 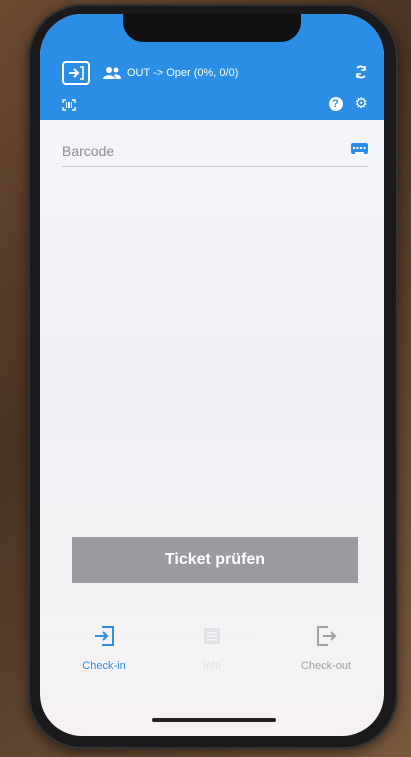 What do you see at coordinates (361, 103) in the screenshot?
I see `gear-icon: ⚙` at bounding box center [361, 103].